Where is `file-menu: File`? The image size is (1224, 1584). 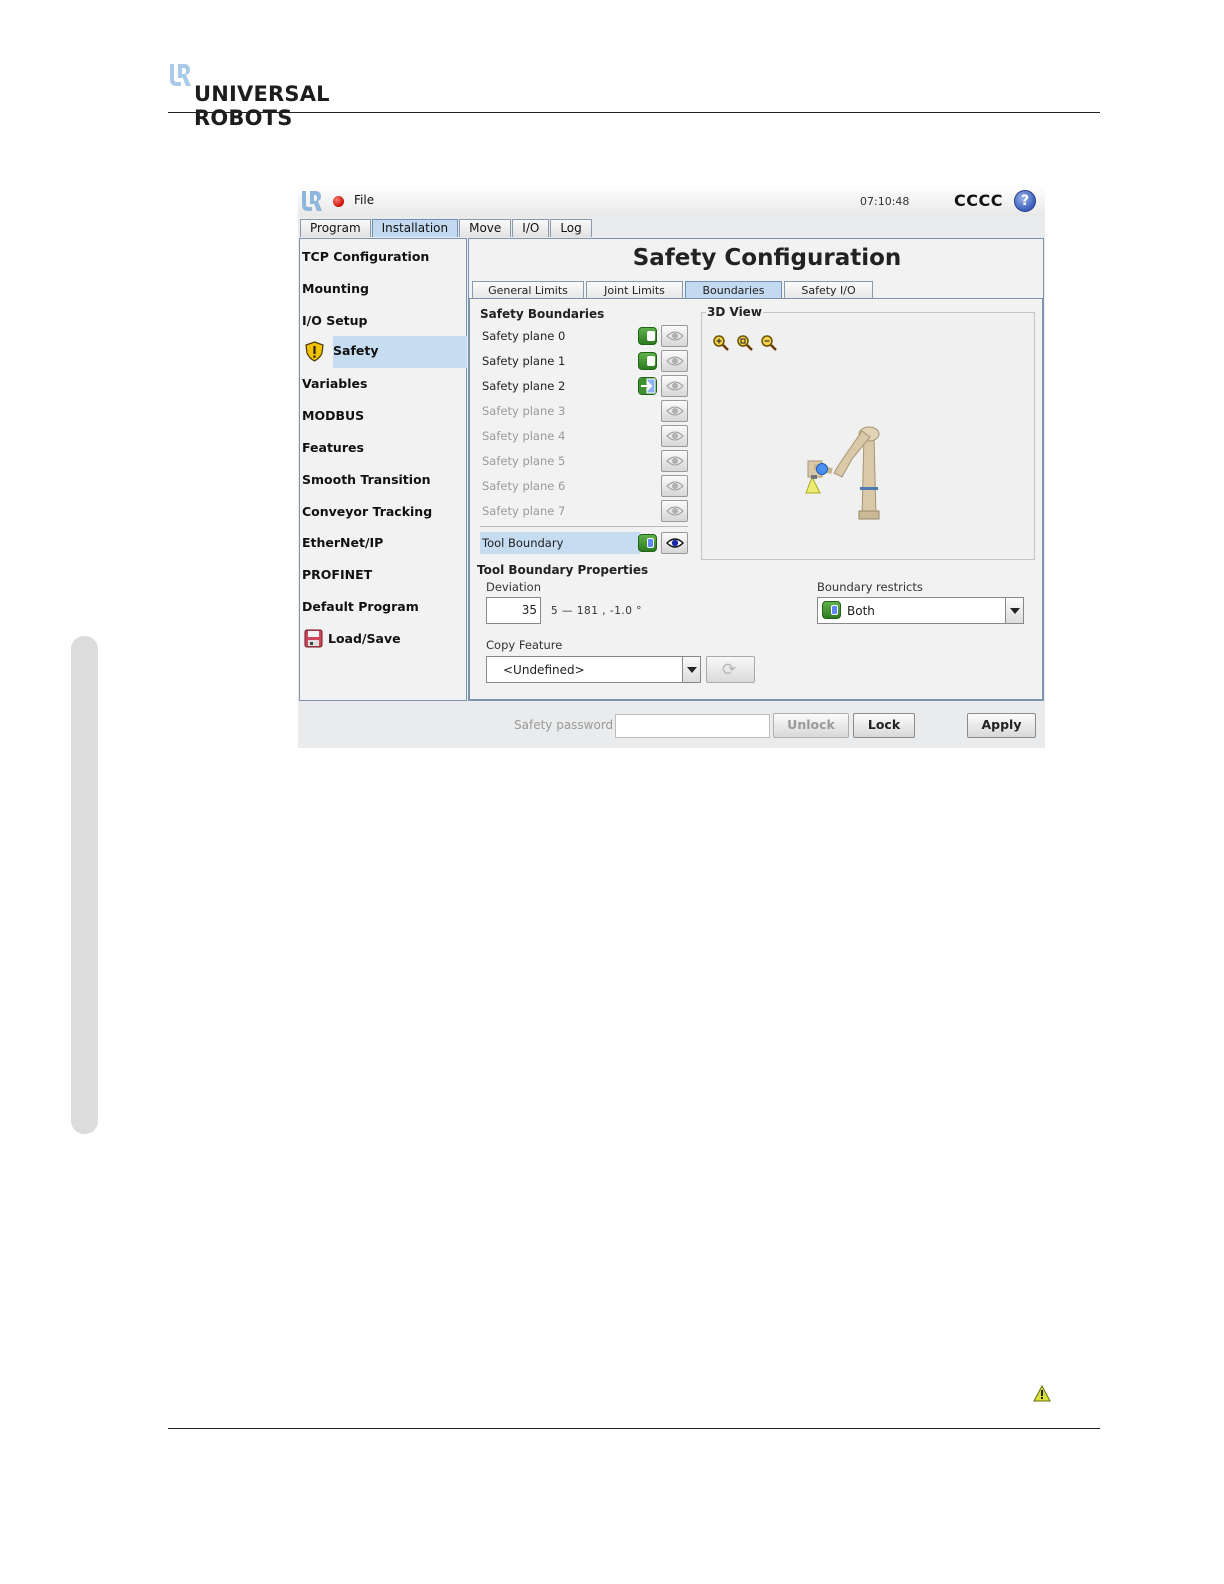 file-menu: File is located at coordinates (364, 200).